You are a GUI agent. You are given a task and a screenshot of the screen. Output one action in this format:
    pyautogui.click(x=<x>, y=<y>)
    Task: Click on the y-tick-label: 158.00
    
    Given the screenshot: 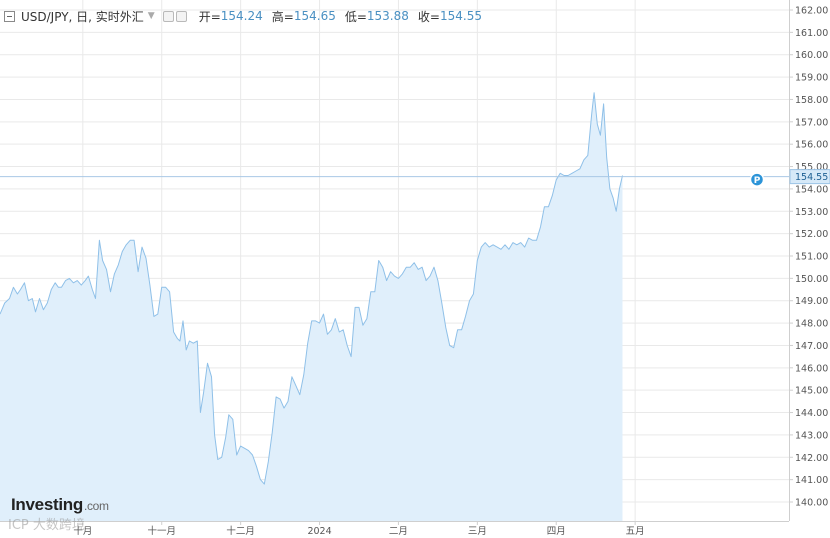 What is the action you would take?
    pyautogui.click(x=811, y=100)
    